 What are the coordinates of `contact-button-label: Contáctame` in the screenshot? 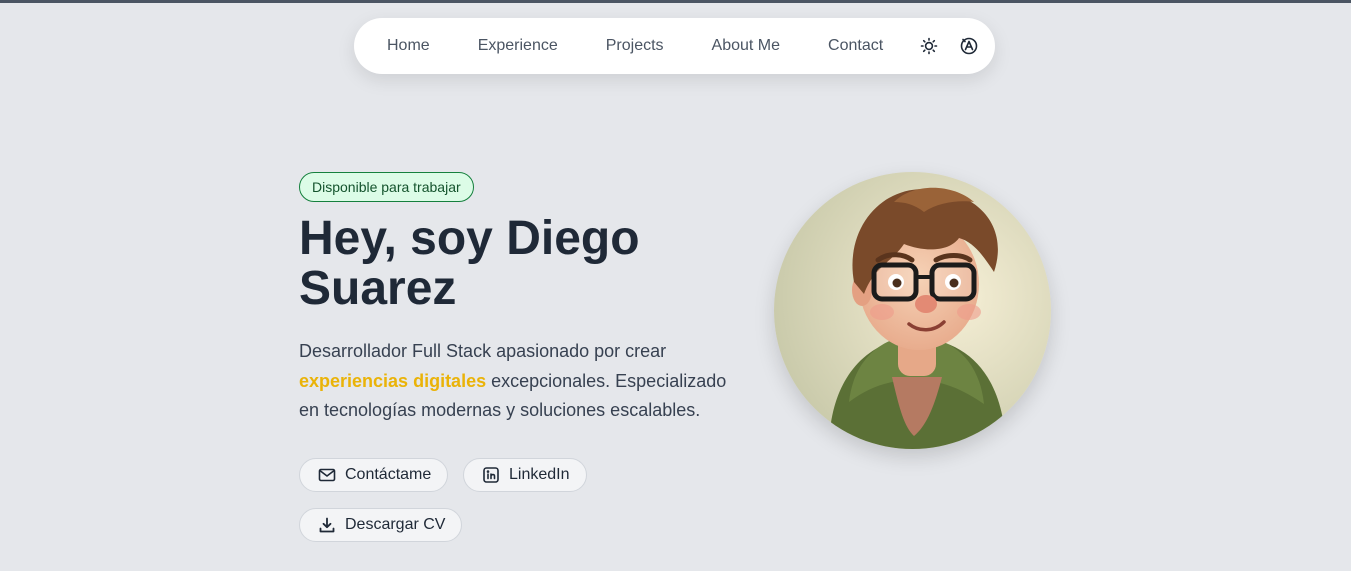 It's located at (388, 474).